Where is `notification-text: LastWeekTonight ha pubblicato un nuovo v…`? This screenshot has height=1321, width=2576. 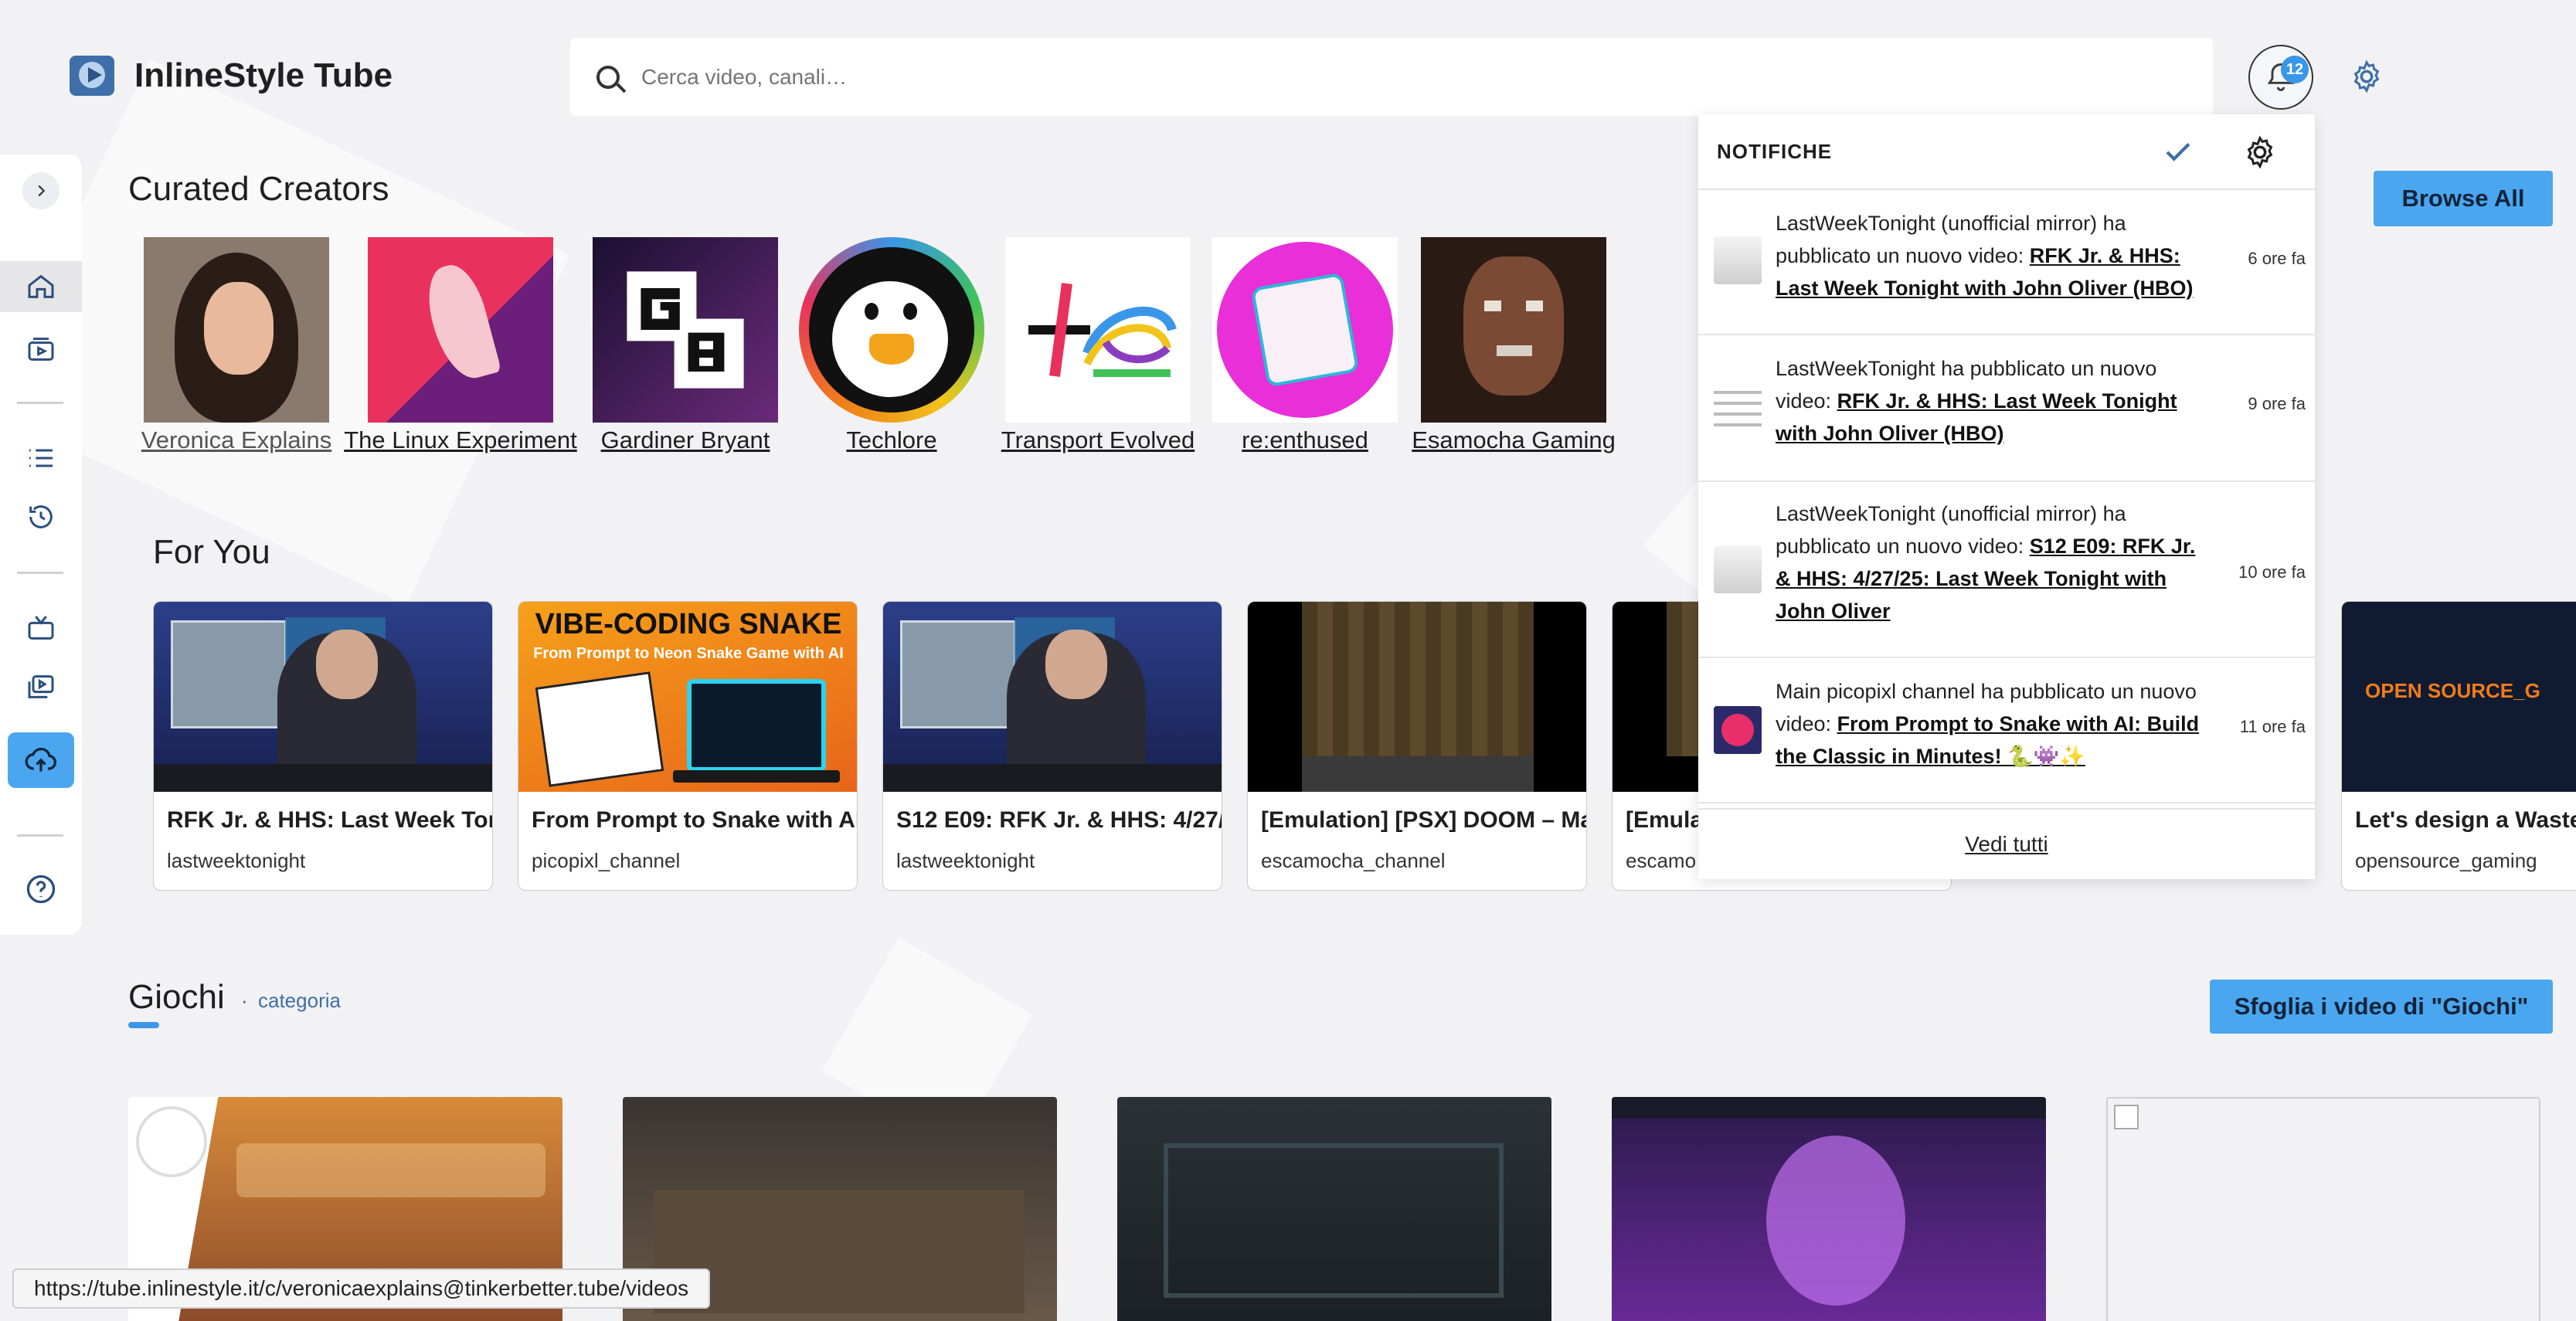 notification-text: LastWeekTonight ha pubblicato un nuovo v… is located at coordinates (1992, 401).